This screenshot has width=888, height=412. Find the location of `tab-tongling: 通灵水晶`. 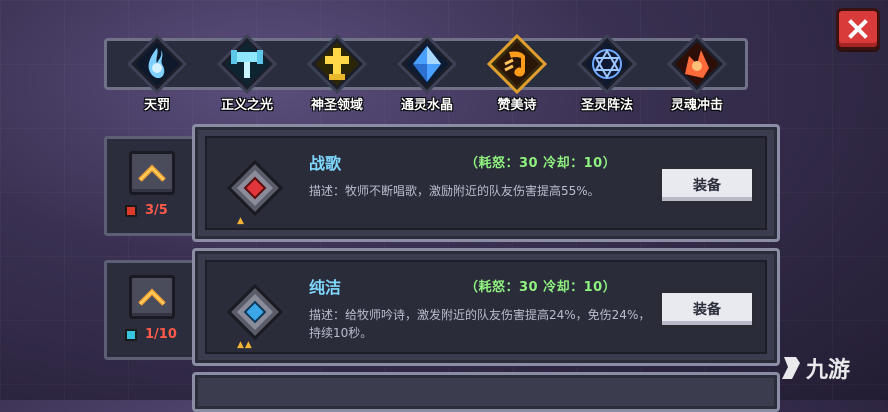

tab-tongling: 通灵水晶 is located at coordinates (427, 75).